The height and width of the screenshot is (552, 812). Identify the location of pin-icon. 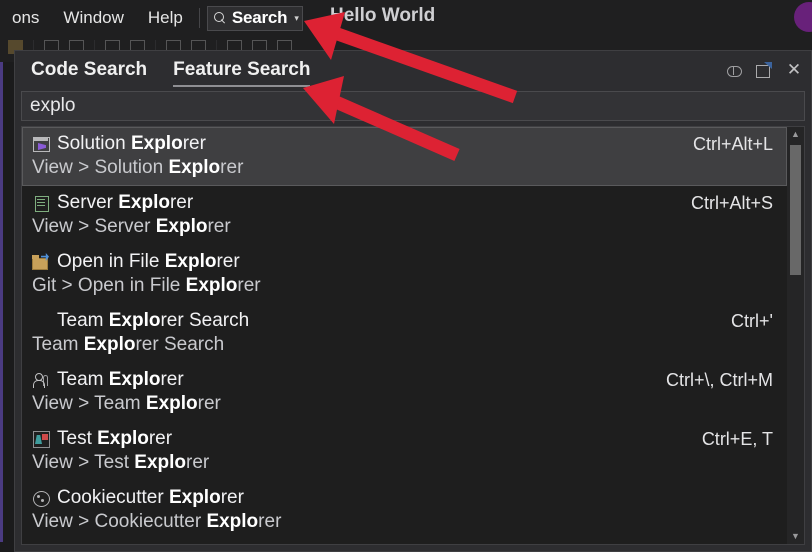
(734, 70).